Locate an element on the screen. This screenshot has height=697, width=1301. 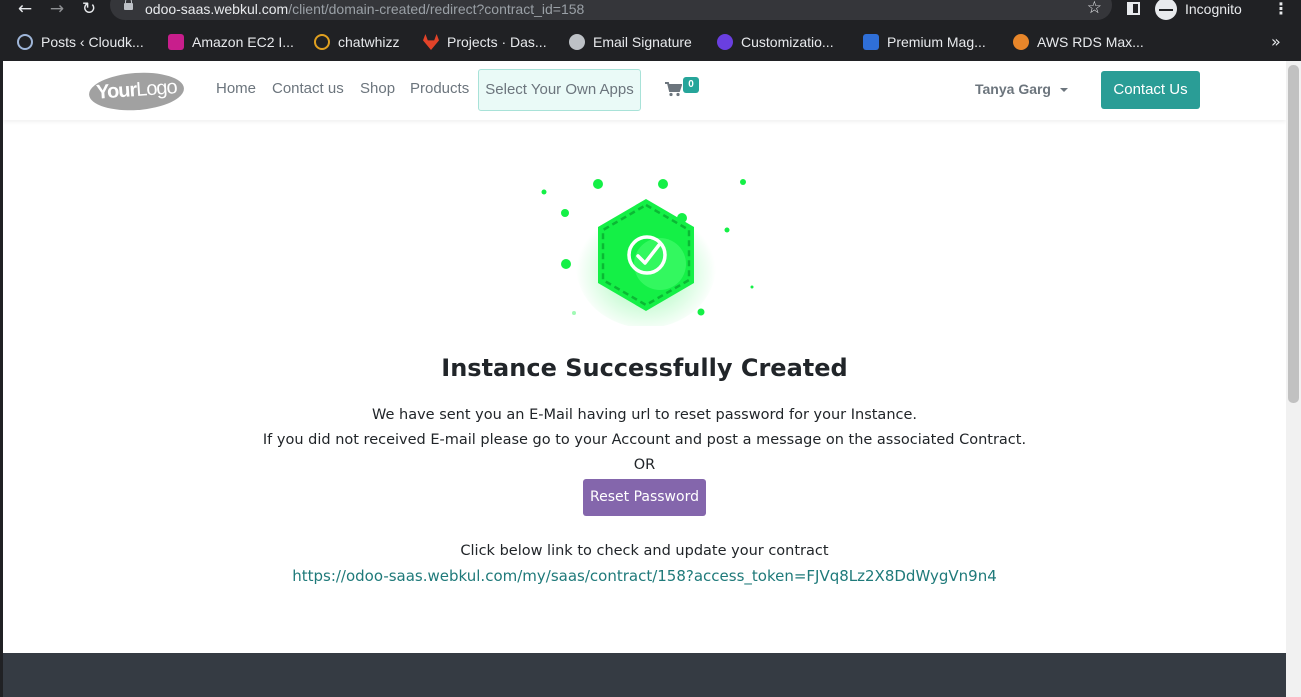
bookmark-item: chatwhizz is located at coordinates (356, 42).